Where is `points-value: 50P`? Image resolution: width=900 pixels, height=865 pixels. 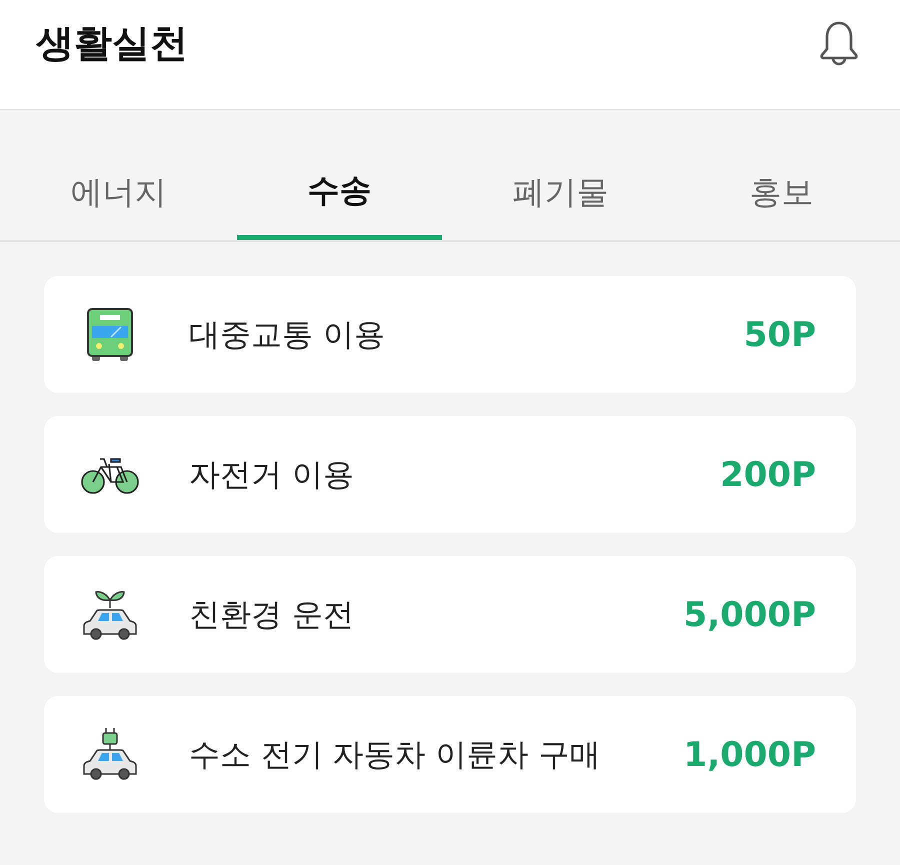
points-value: 50P is located at coordinates (780, 334).